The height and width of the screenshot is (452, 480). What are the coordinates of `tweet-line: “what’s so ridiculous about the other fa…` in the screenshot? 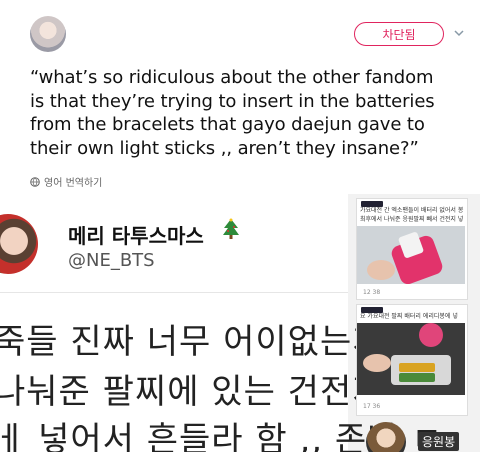 It's located at (232, 77).